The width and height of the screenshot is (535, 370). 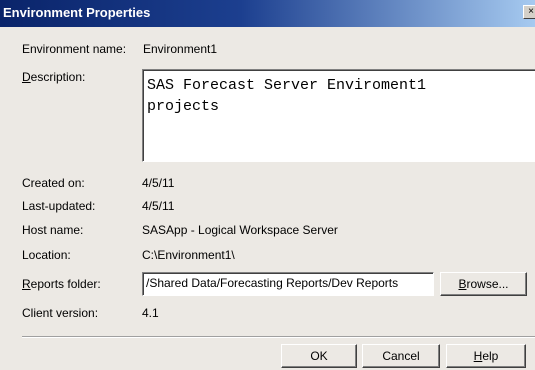 I want to click on client-version-value: 4.1, so click(x=150, y=313).